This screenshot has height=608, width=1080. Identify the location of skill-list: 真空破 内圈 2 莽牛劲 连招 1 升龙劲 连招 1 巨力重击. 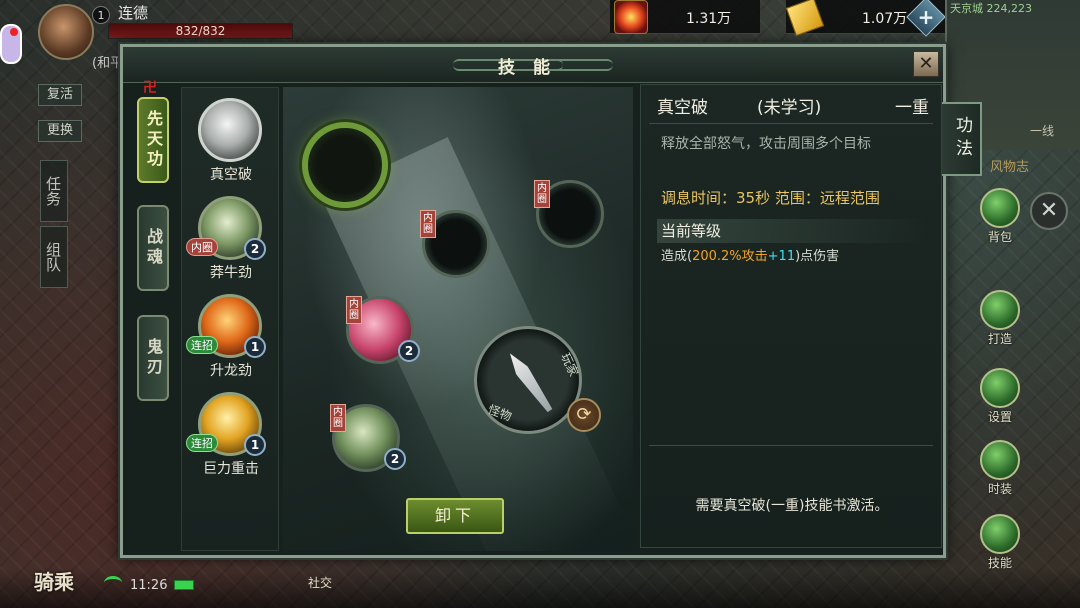
(230, 319).